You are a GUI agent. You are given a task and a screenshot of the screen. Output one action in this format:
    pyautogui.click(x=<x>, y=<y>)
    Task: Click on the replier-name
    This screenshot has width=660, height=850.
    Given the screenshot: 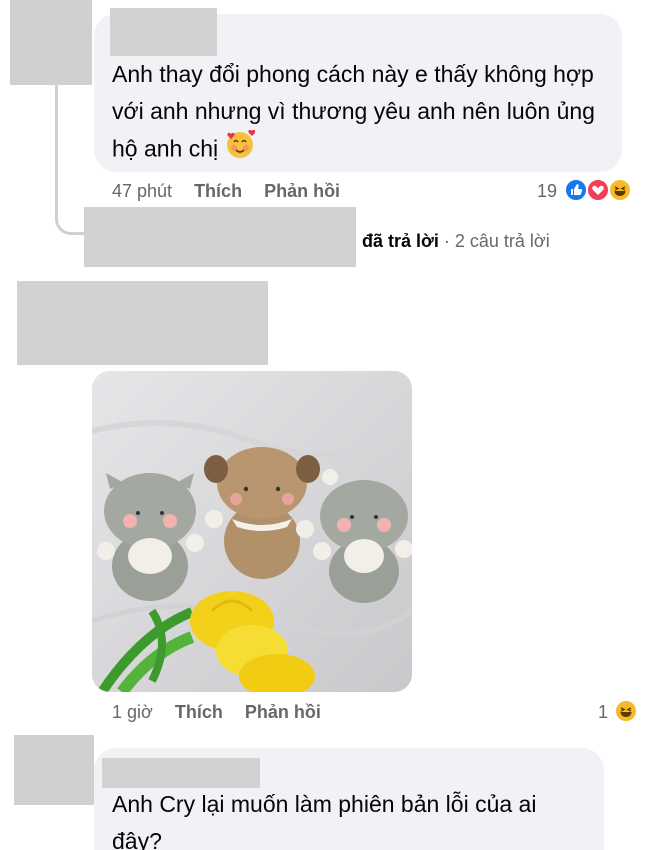 What is the action you would take?
    pyautogui.click(x=220, y=237)
    